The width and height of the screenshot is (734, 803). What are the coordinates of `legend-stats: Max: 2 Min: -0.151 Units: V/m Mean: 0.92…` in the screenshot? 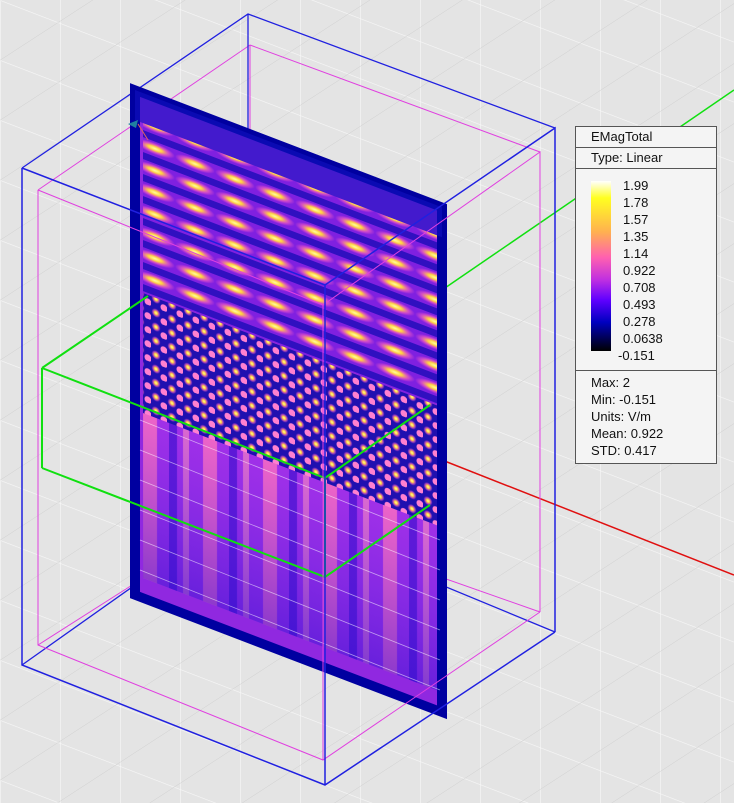 It's located at (646, 417).